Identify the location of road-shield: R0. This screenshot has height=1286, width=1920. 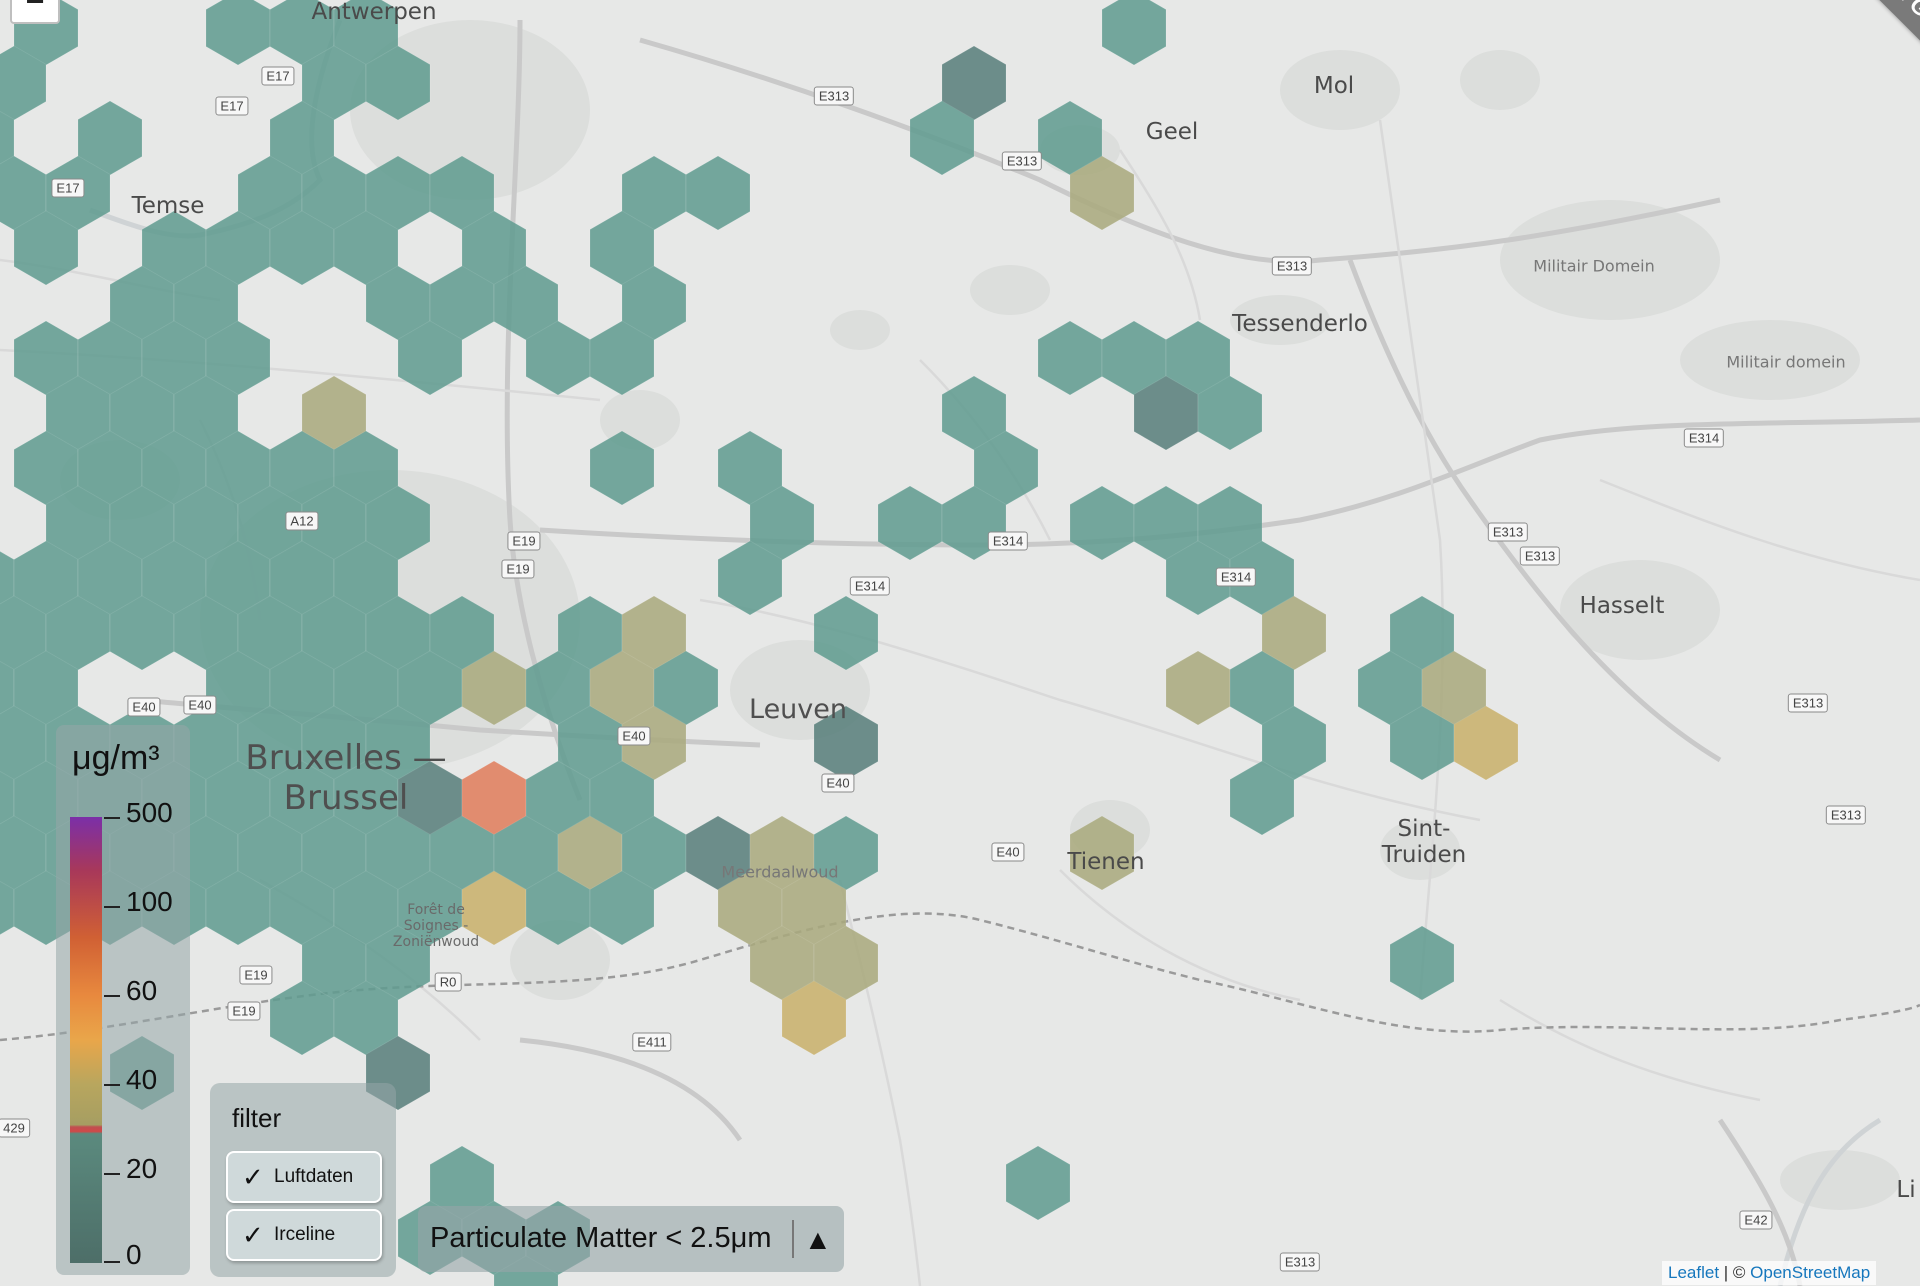
(448, 982).